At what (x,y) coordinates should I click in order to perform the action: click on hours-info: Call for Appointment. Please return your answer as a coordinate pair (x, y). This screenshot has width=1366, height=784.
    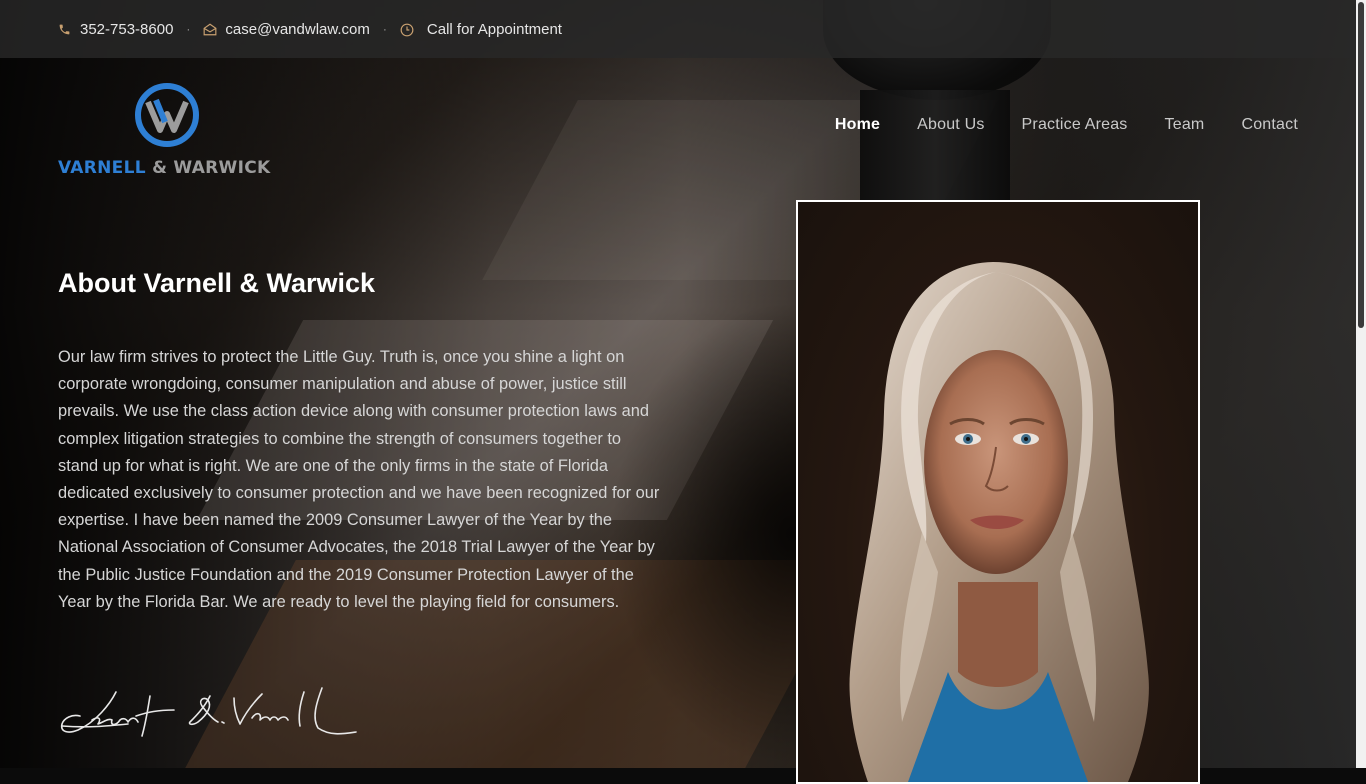
    Looking at the image, I should click on (481, 29).